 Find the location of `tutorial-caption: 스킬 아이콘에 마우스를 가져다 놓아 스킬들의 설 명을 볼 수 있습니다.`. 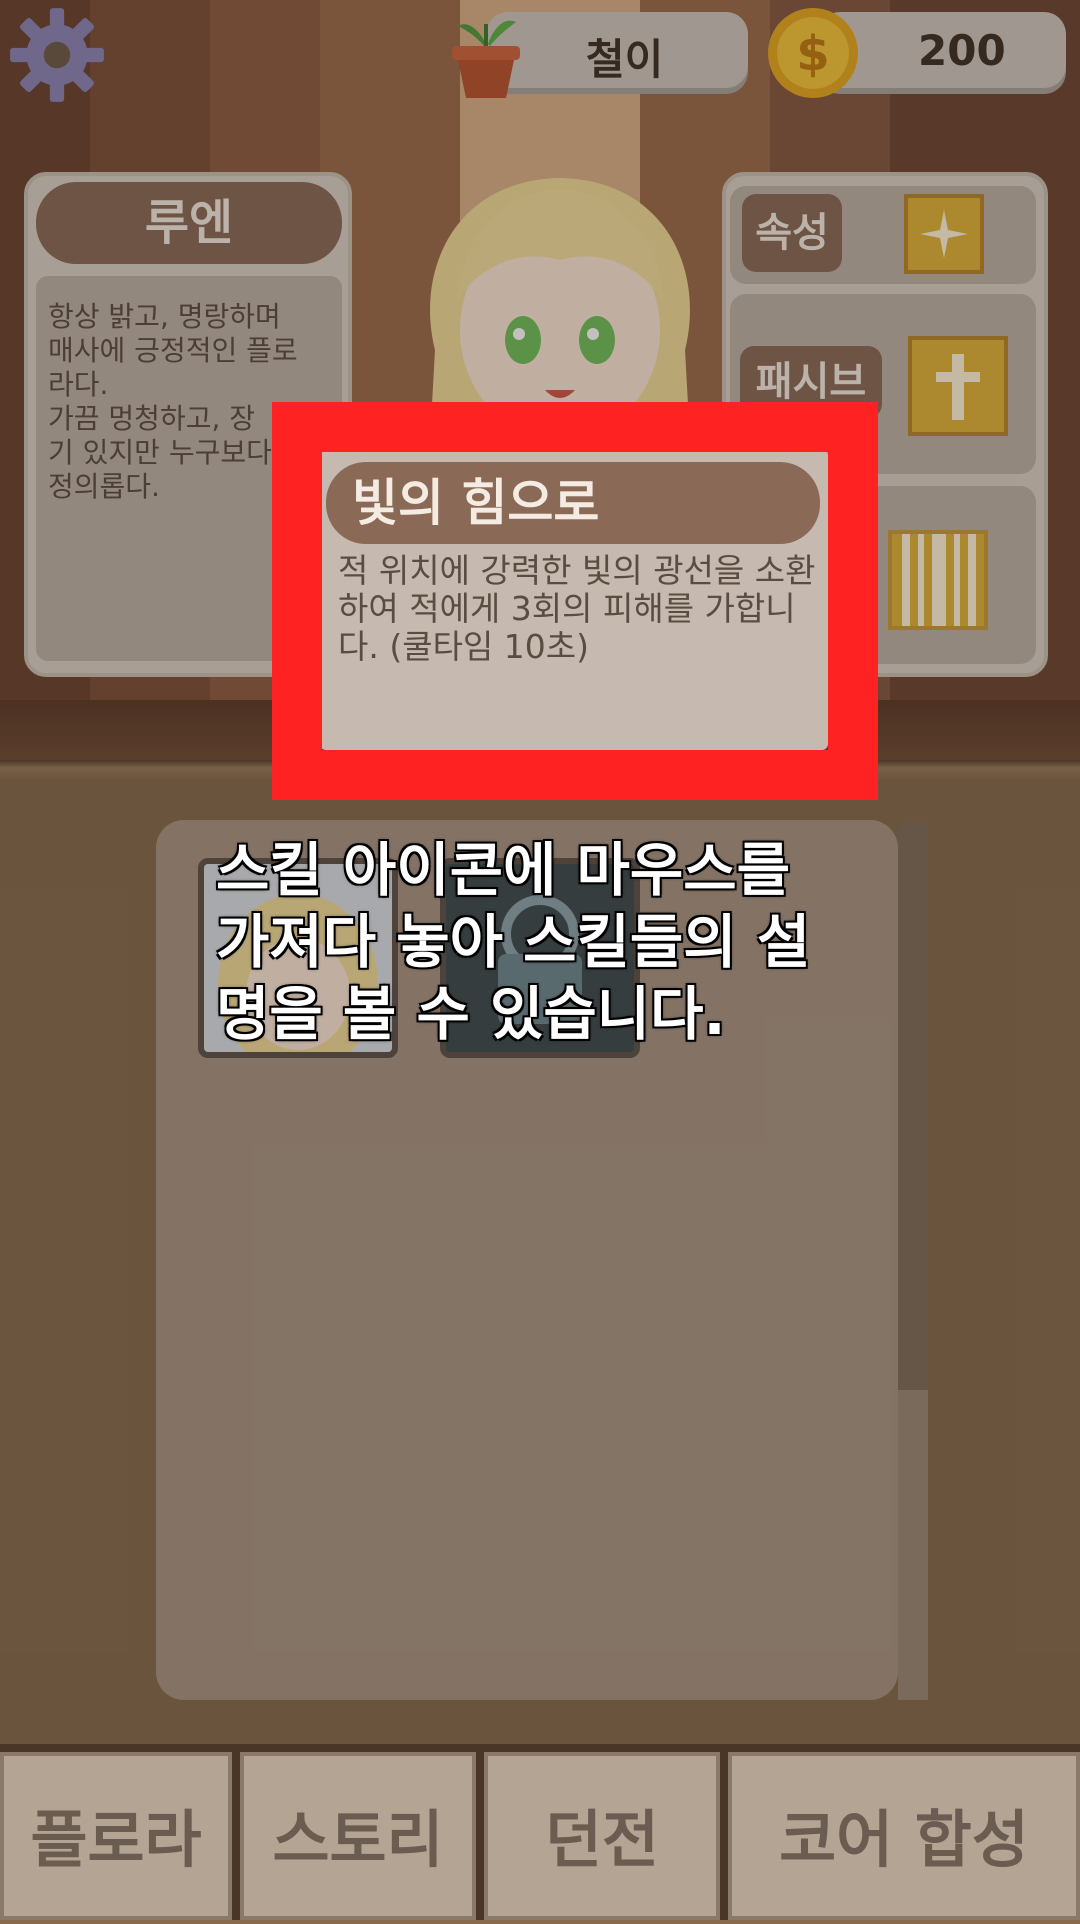

tutorial-caption: 스킬 아이콘에 마우스를 가져다 놓아 스킬들의 설 명을 볼 수 있습니다. is located at coordinates (513, 942).